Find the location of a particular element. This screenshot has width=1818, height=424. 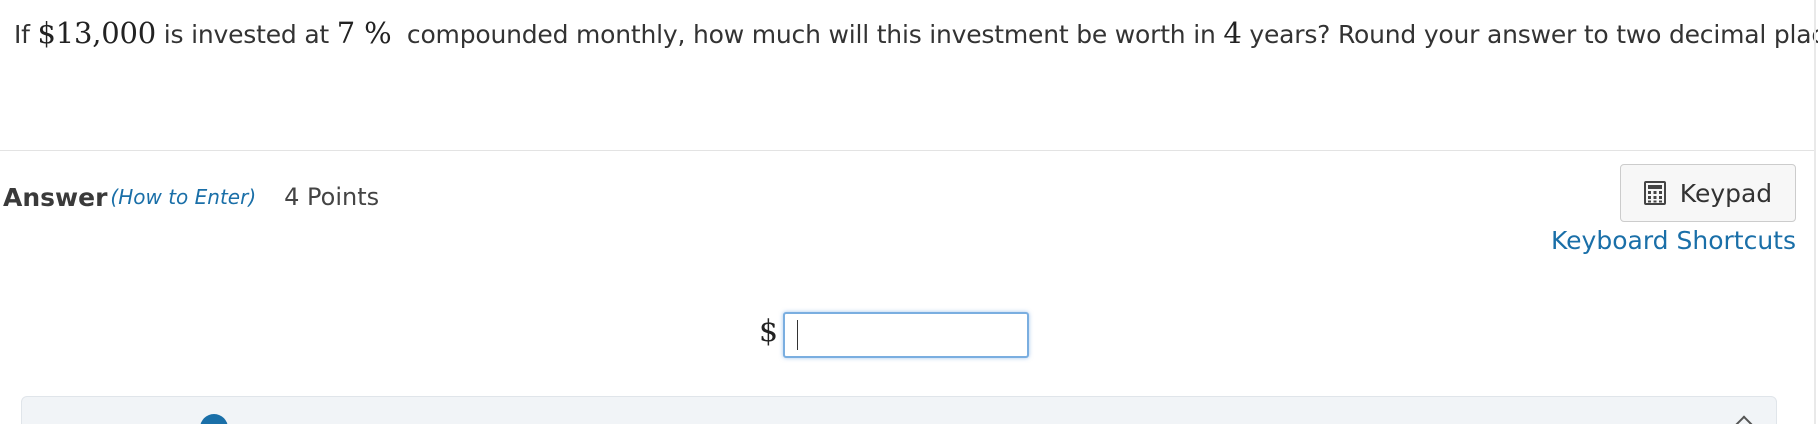

how-to-enter-link: (How to Enter) is located at coordinates (183, 197).